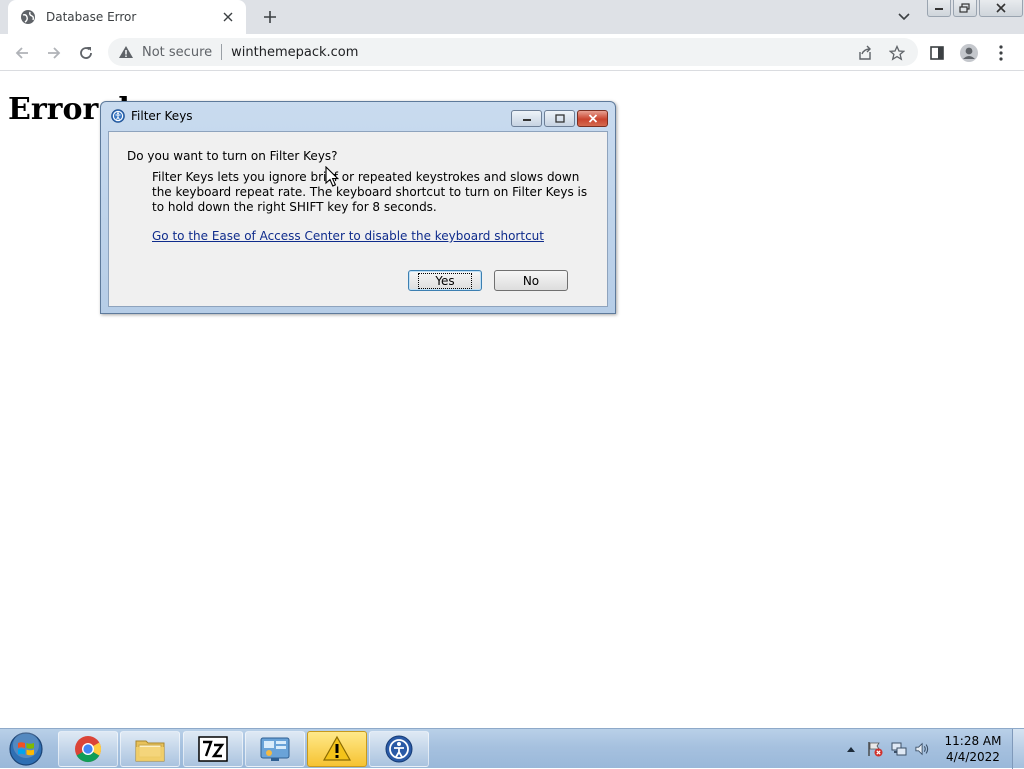 Image resolution: width=1024 pixels, height=769 pixels. I want to click on dialog-window-controls, so click(559, 118).